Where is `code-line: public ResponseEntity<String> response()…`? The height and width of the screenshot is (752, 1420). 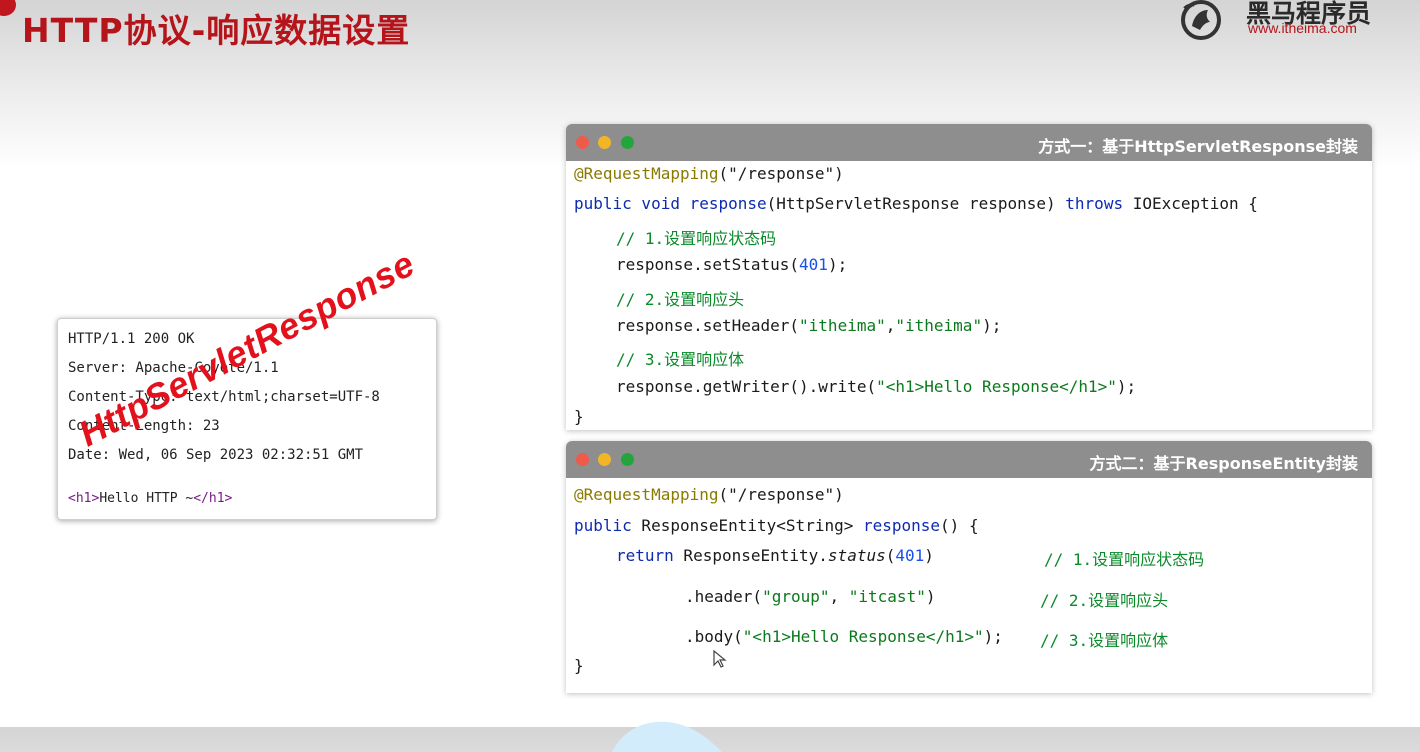 code-line: public ResponseEntity<String> response()… is located at coordinates (776, 525).